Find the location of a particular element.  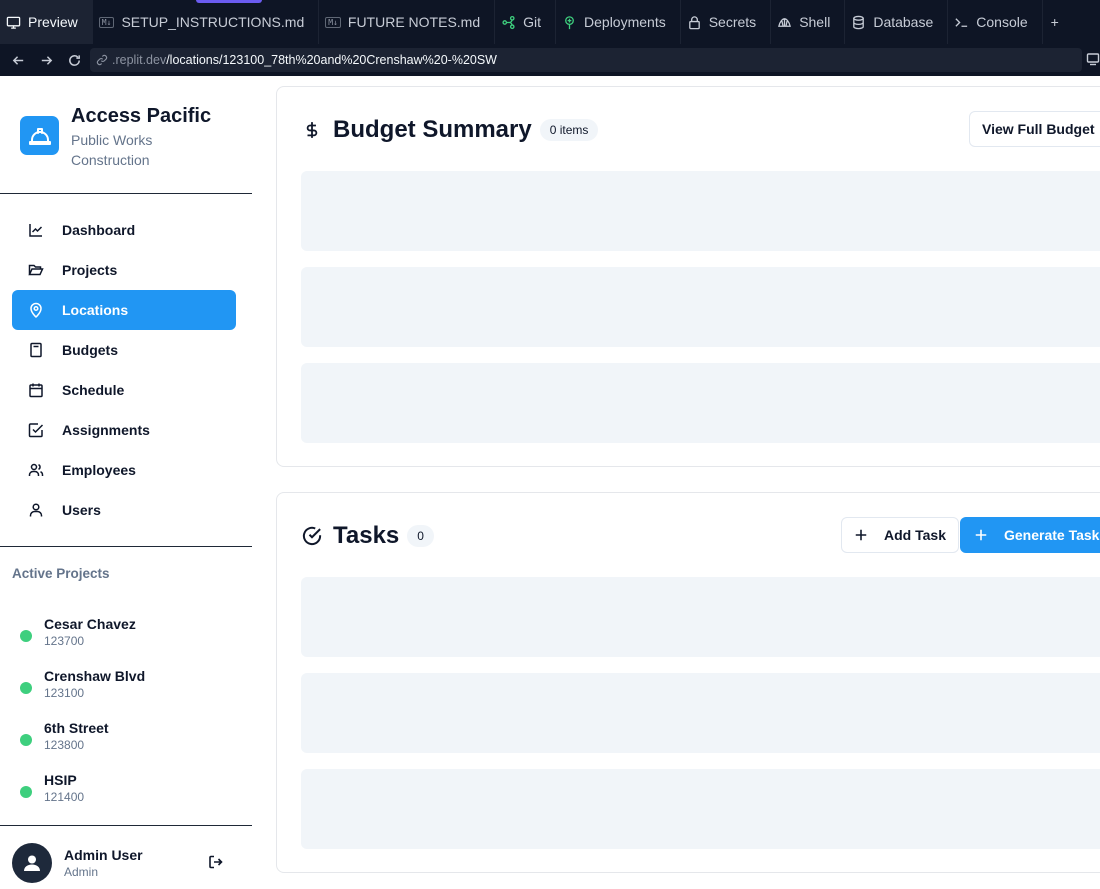

generate-tasks-button: Generate Tasks is located at coordinates (1030, 535).